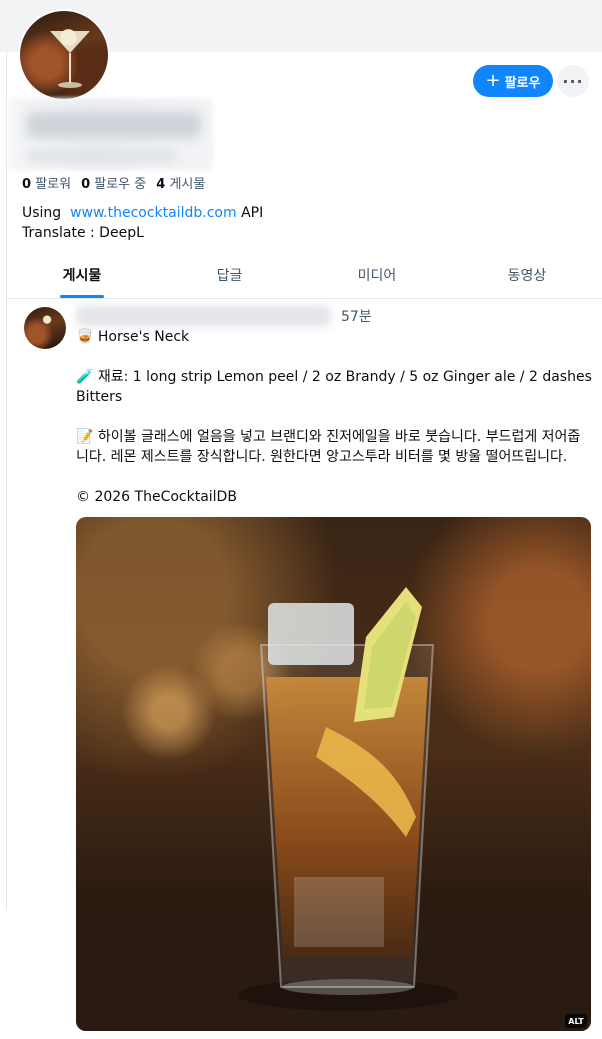 The width and height of the screenshot is (602, 1039). Describe the element at coordinates (161, 184) in the screenshot. I see `posts-count: 4` at that location.